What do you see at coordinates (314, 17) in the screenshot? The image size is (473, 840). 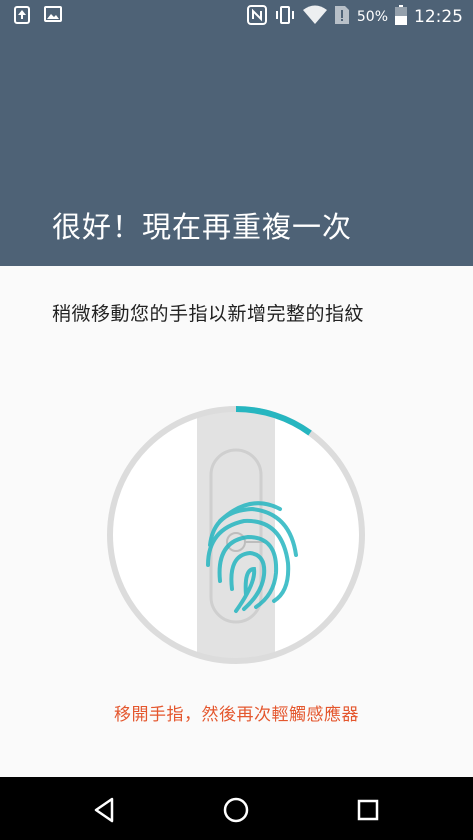 I see `wifi-icon` at bounding box center [314, 17].